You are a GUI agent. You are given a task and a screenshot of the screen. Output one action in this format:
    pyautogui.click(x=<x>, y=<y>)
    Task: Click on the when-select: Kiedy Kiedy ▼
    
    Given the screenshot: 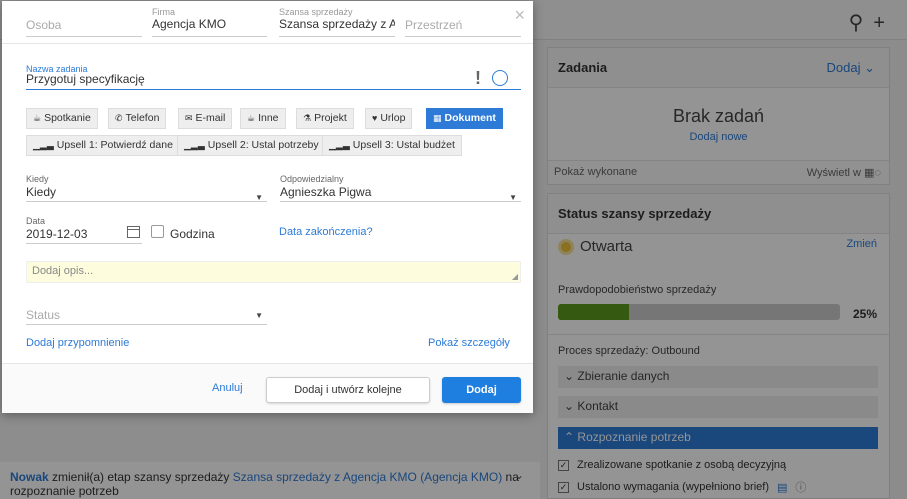 What is the action you would take?
    pyautogui.click(x=146, y=188)
    